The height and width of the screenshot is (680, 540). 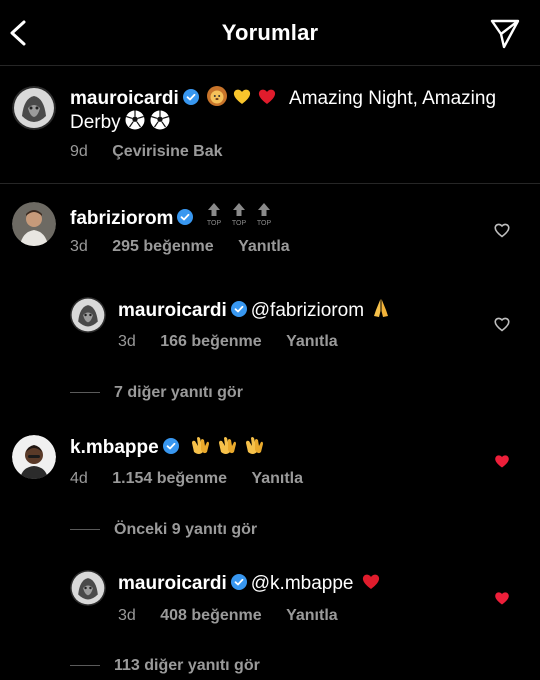 I want to click on header-bar: Yorumlar, so click(x=270, y=33).